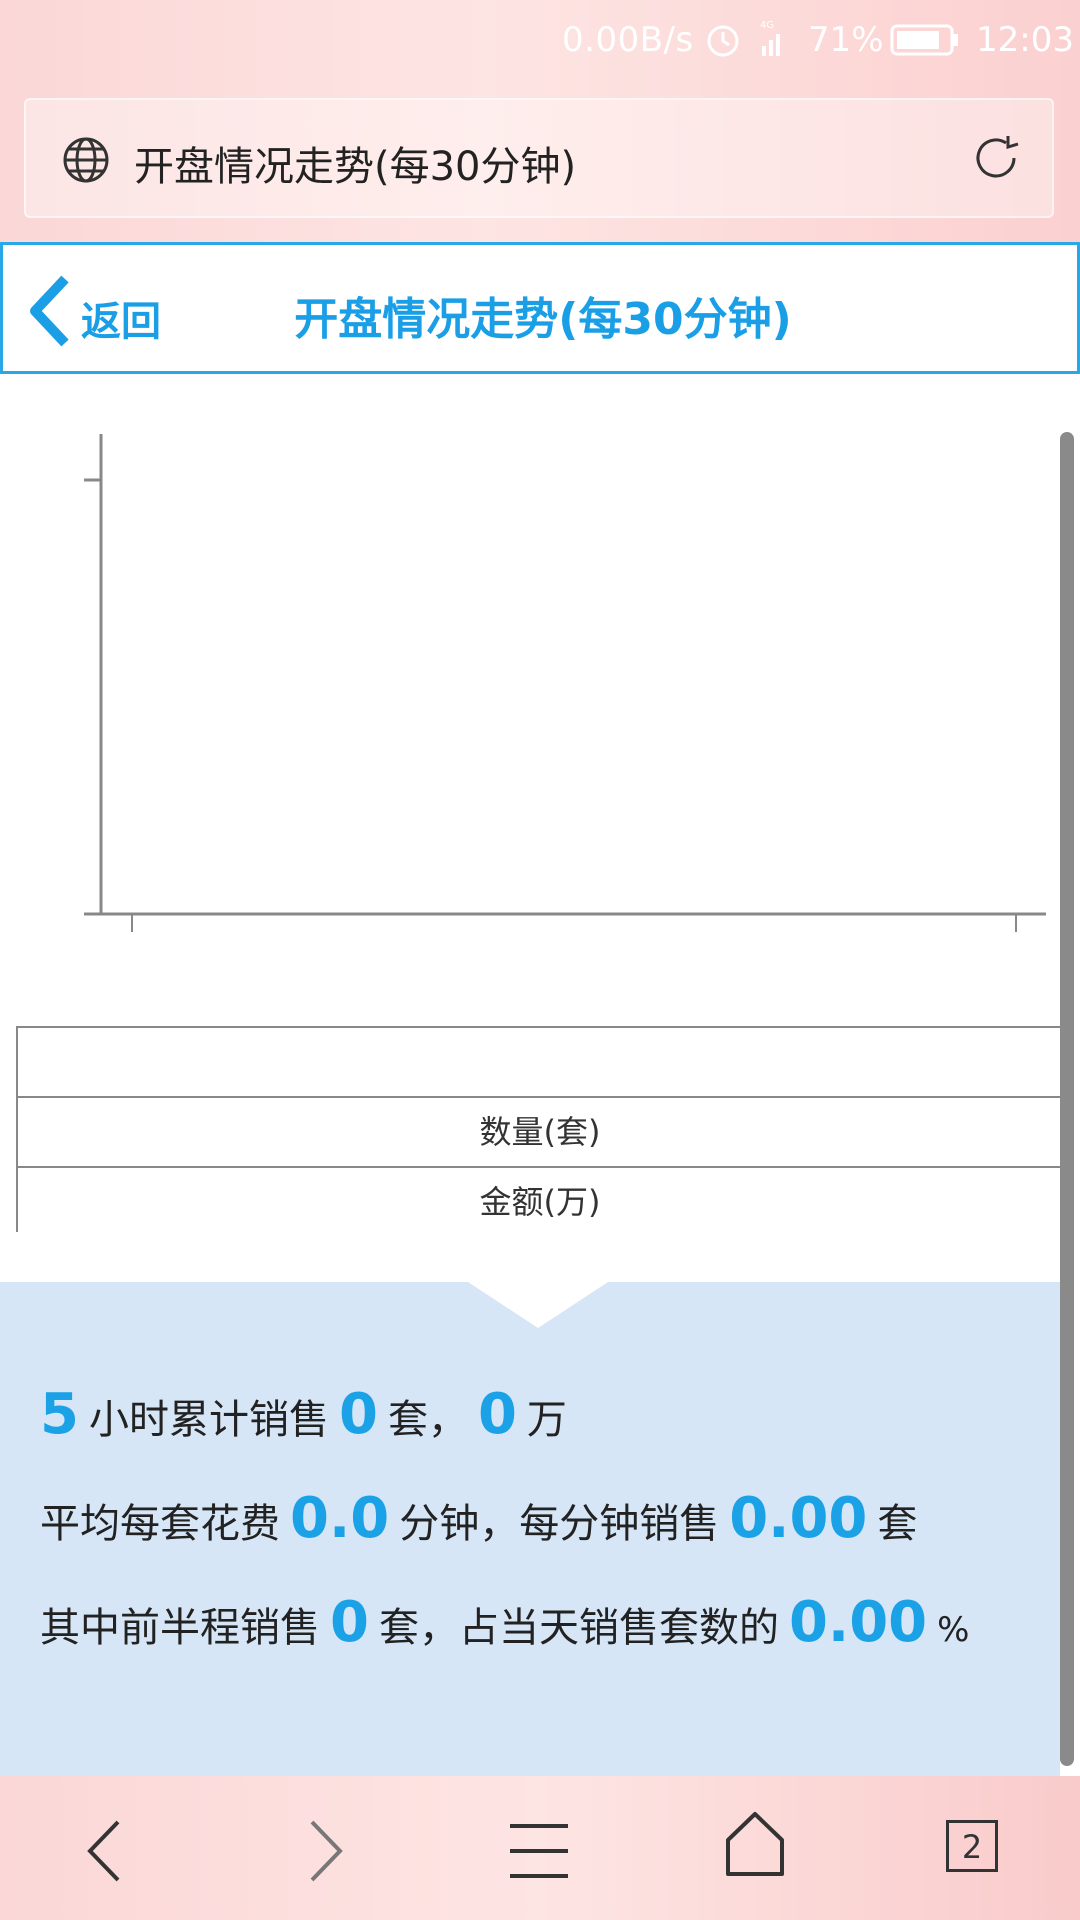 This screenshot has width=1080, height=1920. What do you see at coordinates (972, 1846) in the screenshot?
I see `tabs-count-button: 2` at bounding box center [972, 1846].